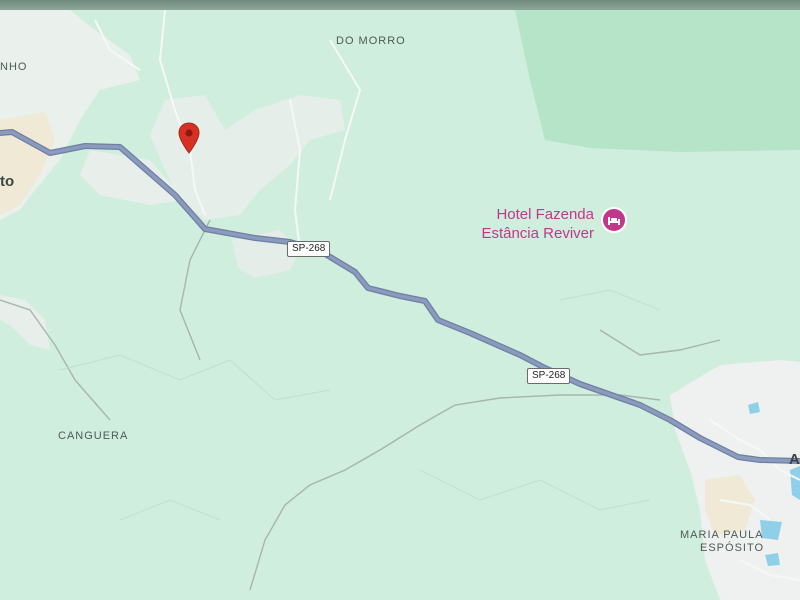 The image size is (800, 600). Describe the element at coordinates (794, 459) in the screenshot. I see `place-label-right-city: A` at that location.